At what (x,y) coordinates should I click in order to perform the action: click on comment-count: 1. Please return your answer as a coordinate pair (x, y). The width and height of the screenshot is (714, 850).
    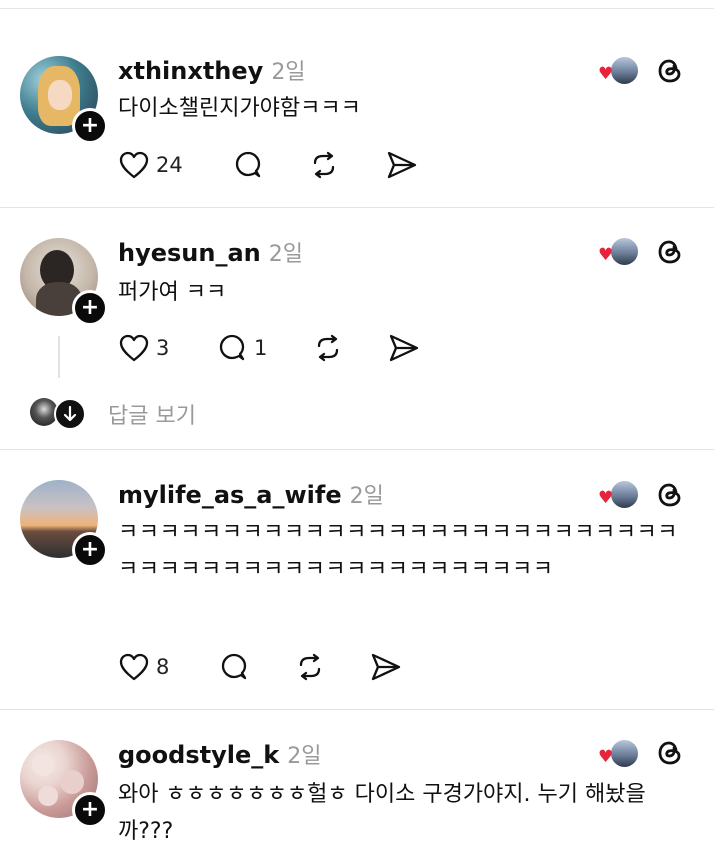
    Looking at the image, I should click on (261, 348).